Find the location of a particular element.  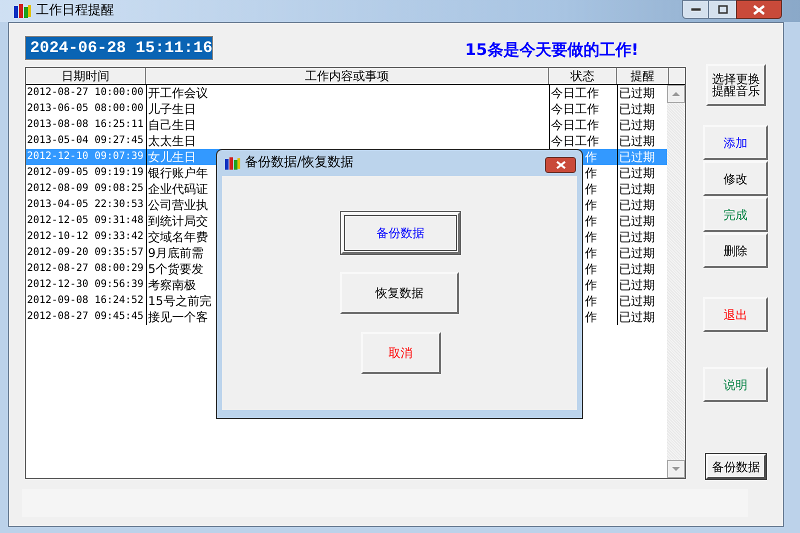

column-header: 日期时间 is located at coordinates (86, 76).